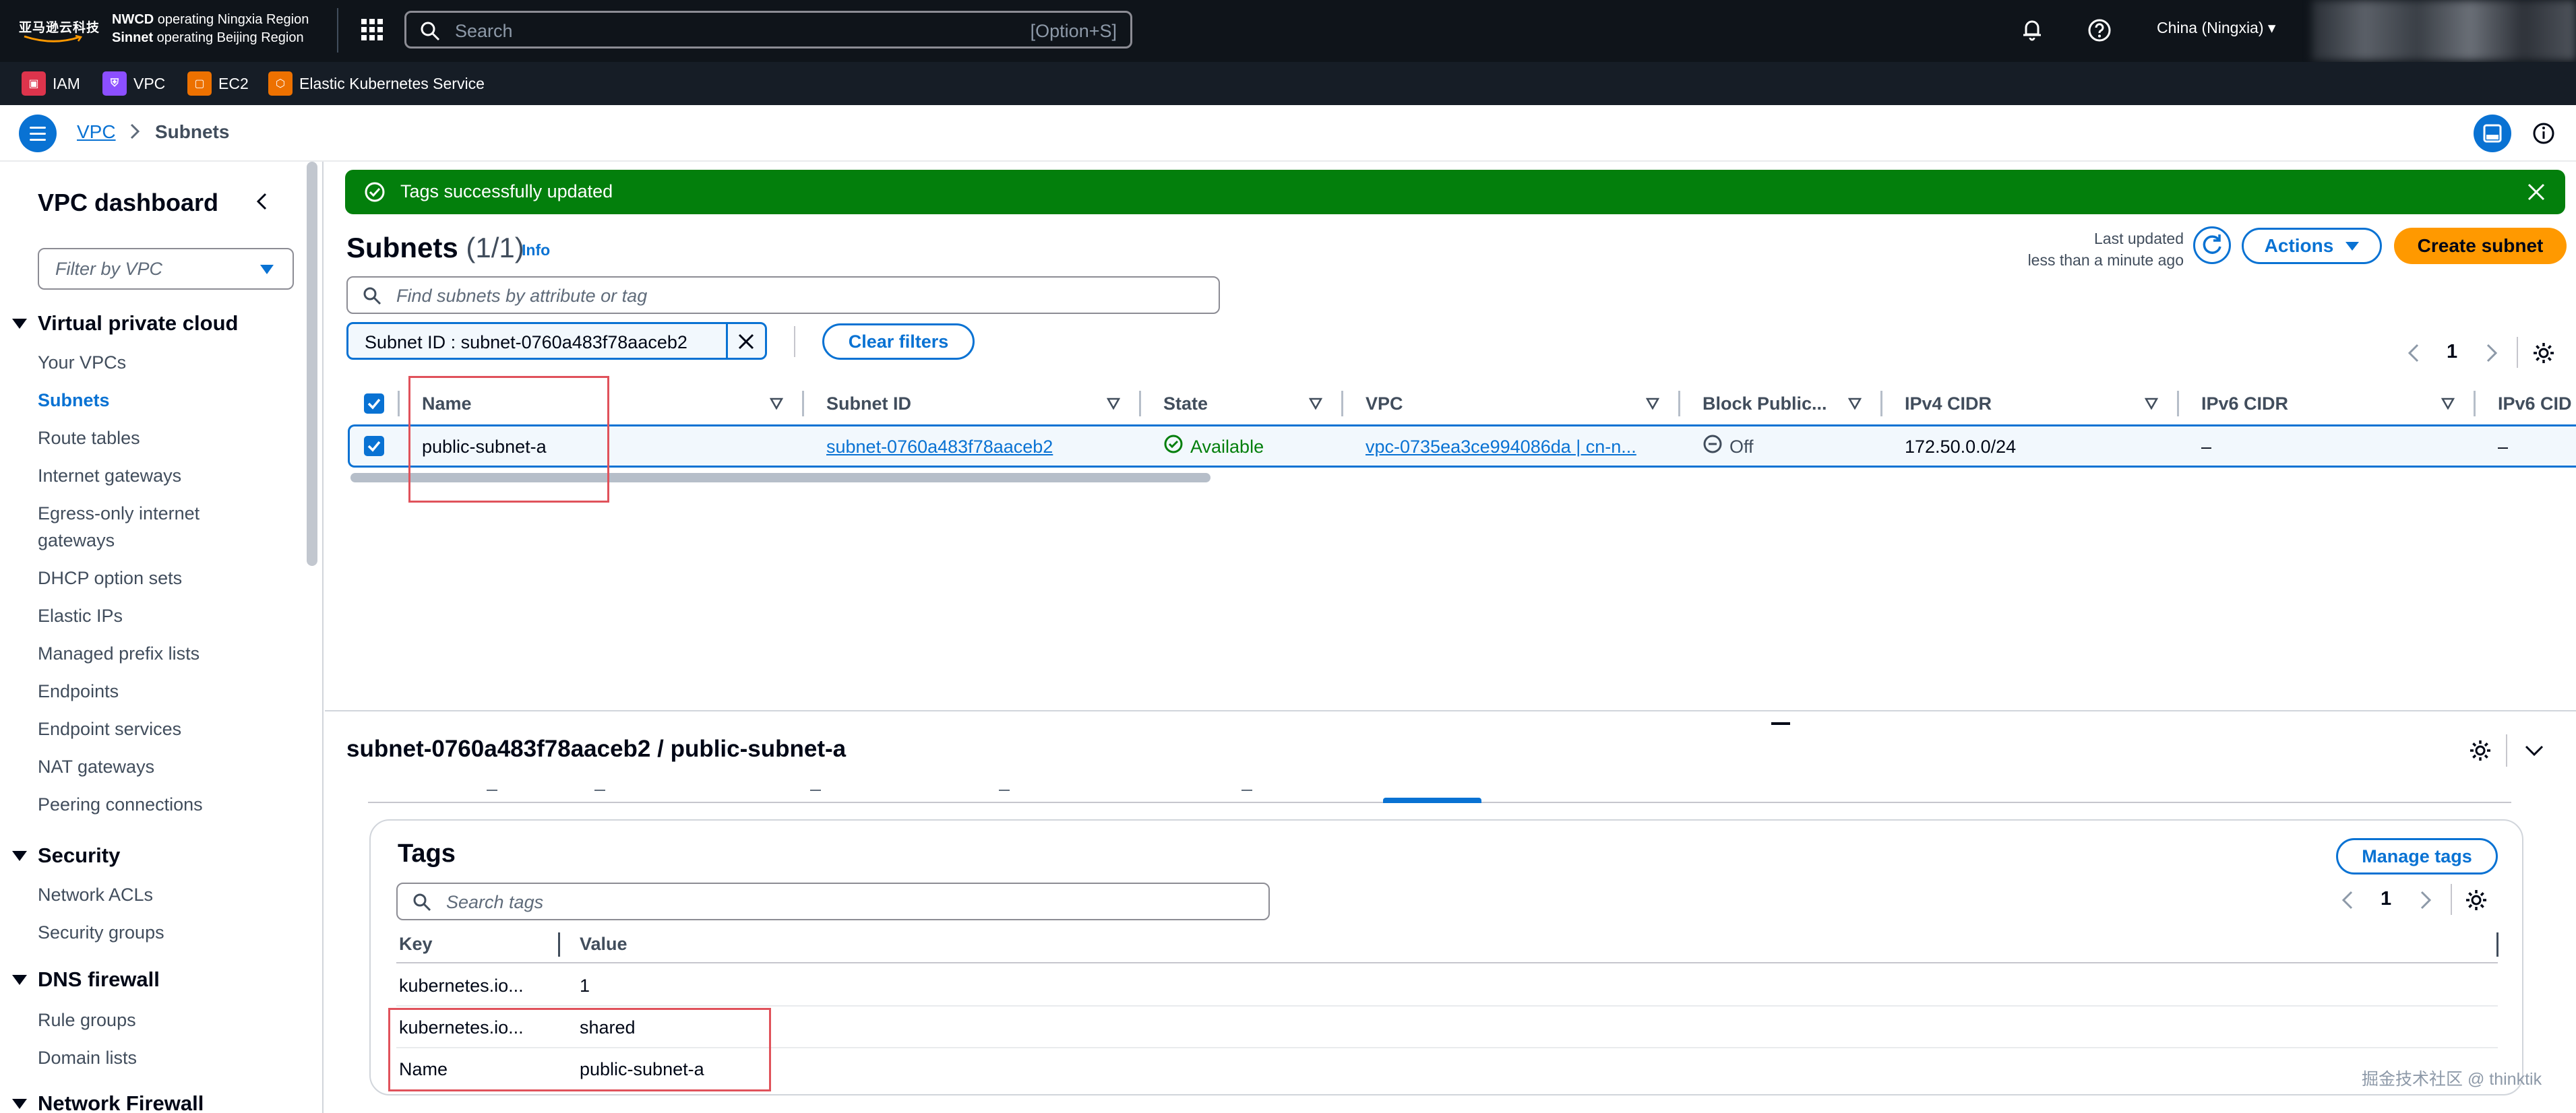 The width and height of the screenshot is (2576, 1113). What do you see at coordinates (372, 30) in the screenshot?
I see `apps-grid-icon` at bounding box center [372, 30].